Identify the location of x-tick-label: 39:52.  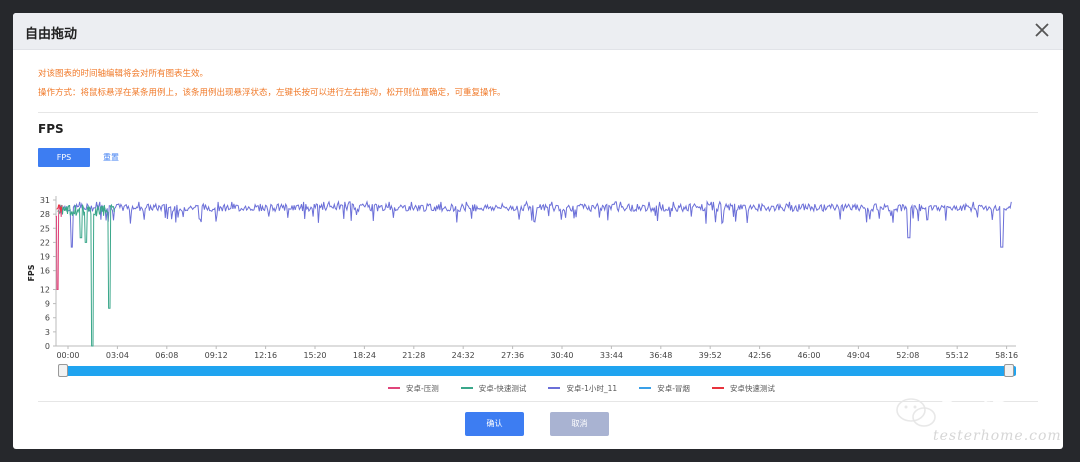
(710, 355).